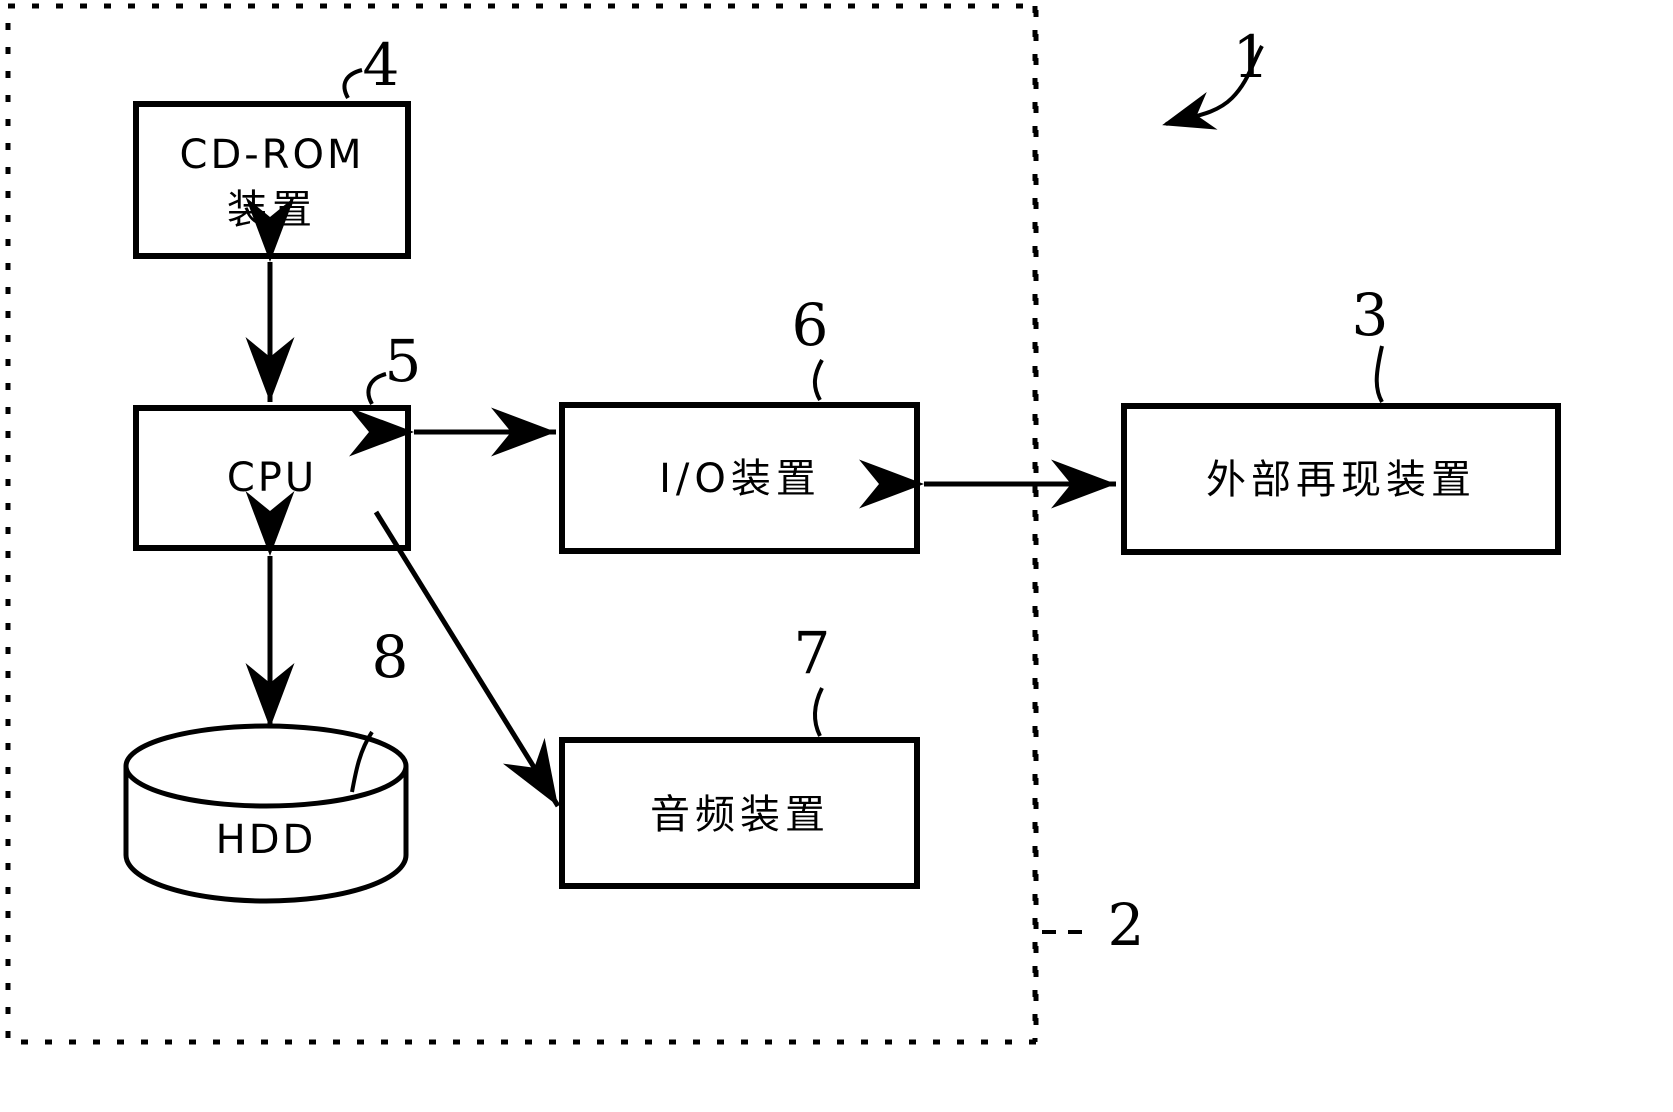 This screenshot has height=1112, width=1673. I want to click on box-hdd-label: HDD, so click(266, 840).